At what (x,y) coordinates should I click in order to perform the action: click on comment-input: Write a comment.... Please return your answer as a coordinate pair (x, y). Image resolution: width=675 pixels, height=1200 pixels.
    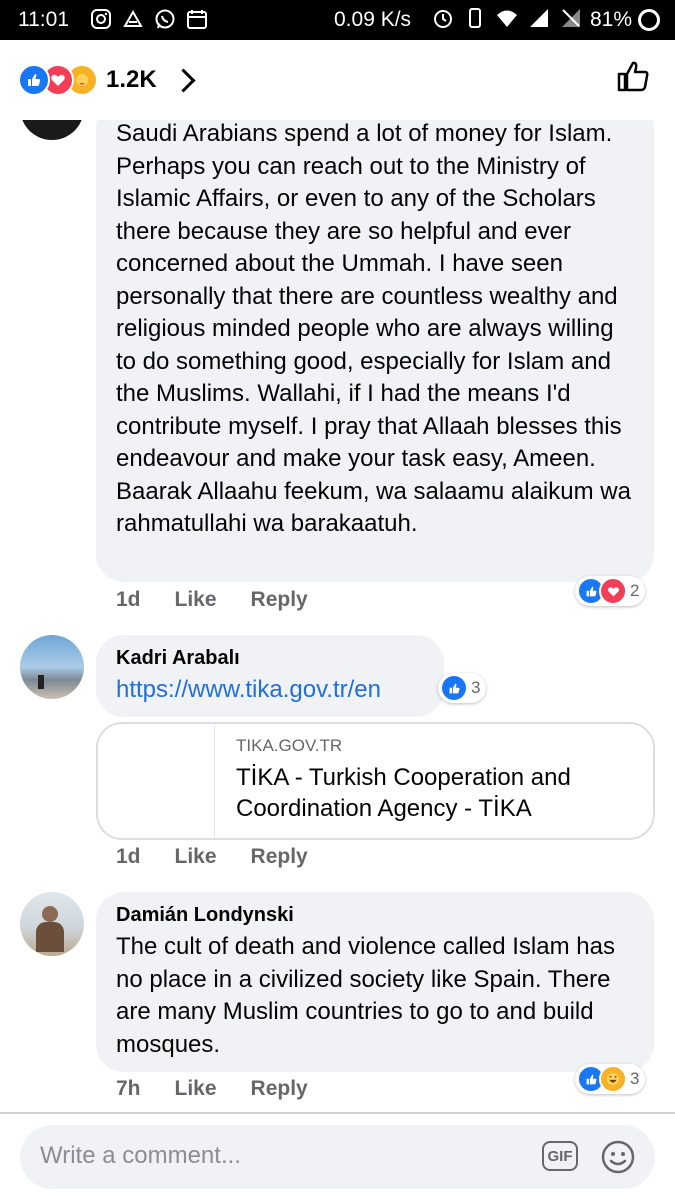
    Looking at the image, I should click on (140, 1156).